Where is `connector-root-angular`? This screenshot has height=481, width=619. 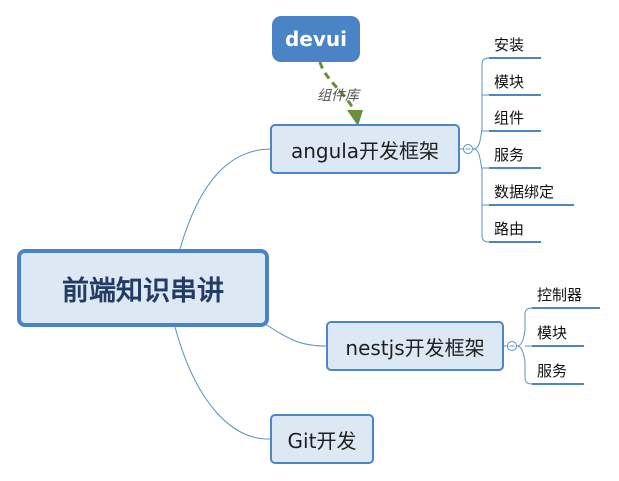
connector-root-angular is located at coordinates (225, 199).